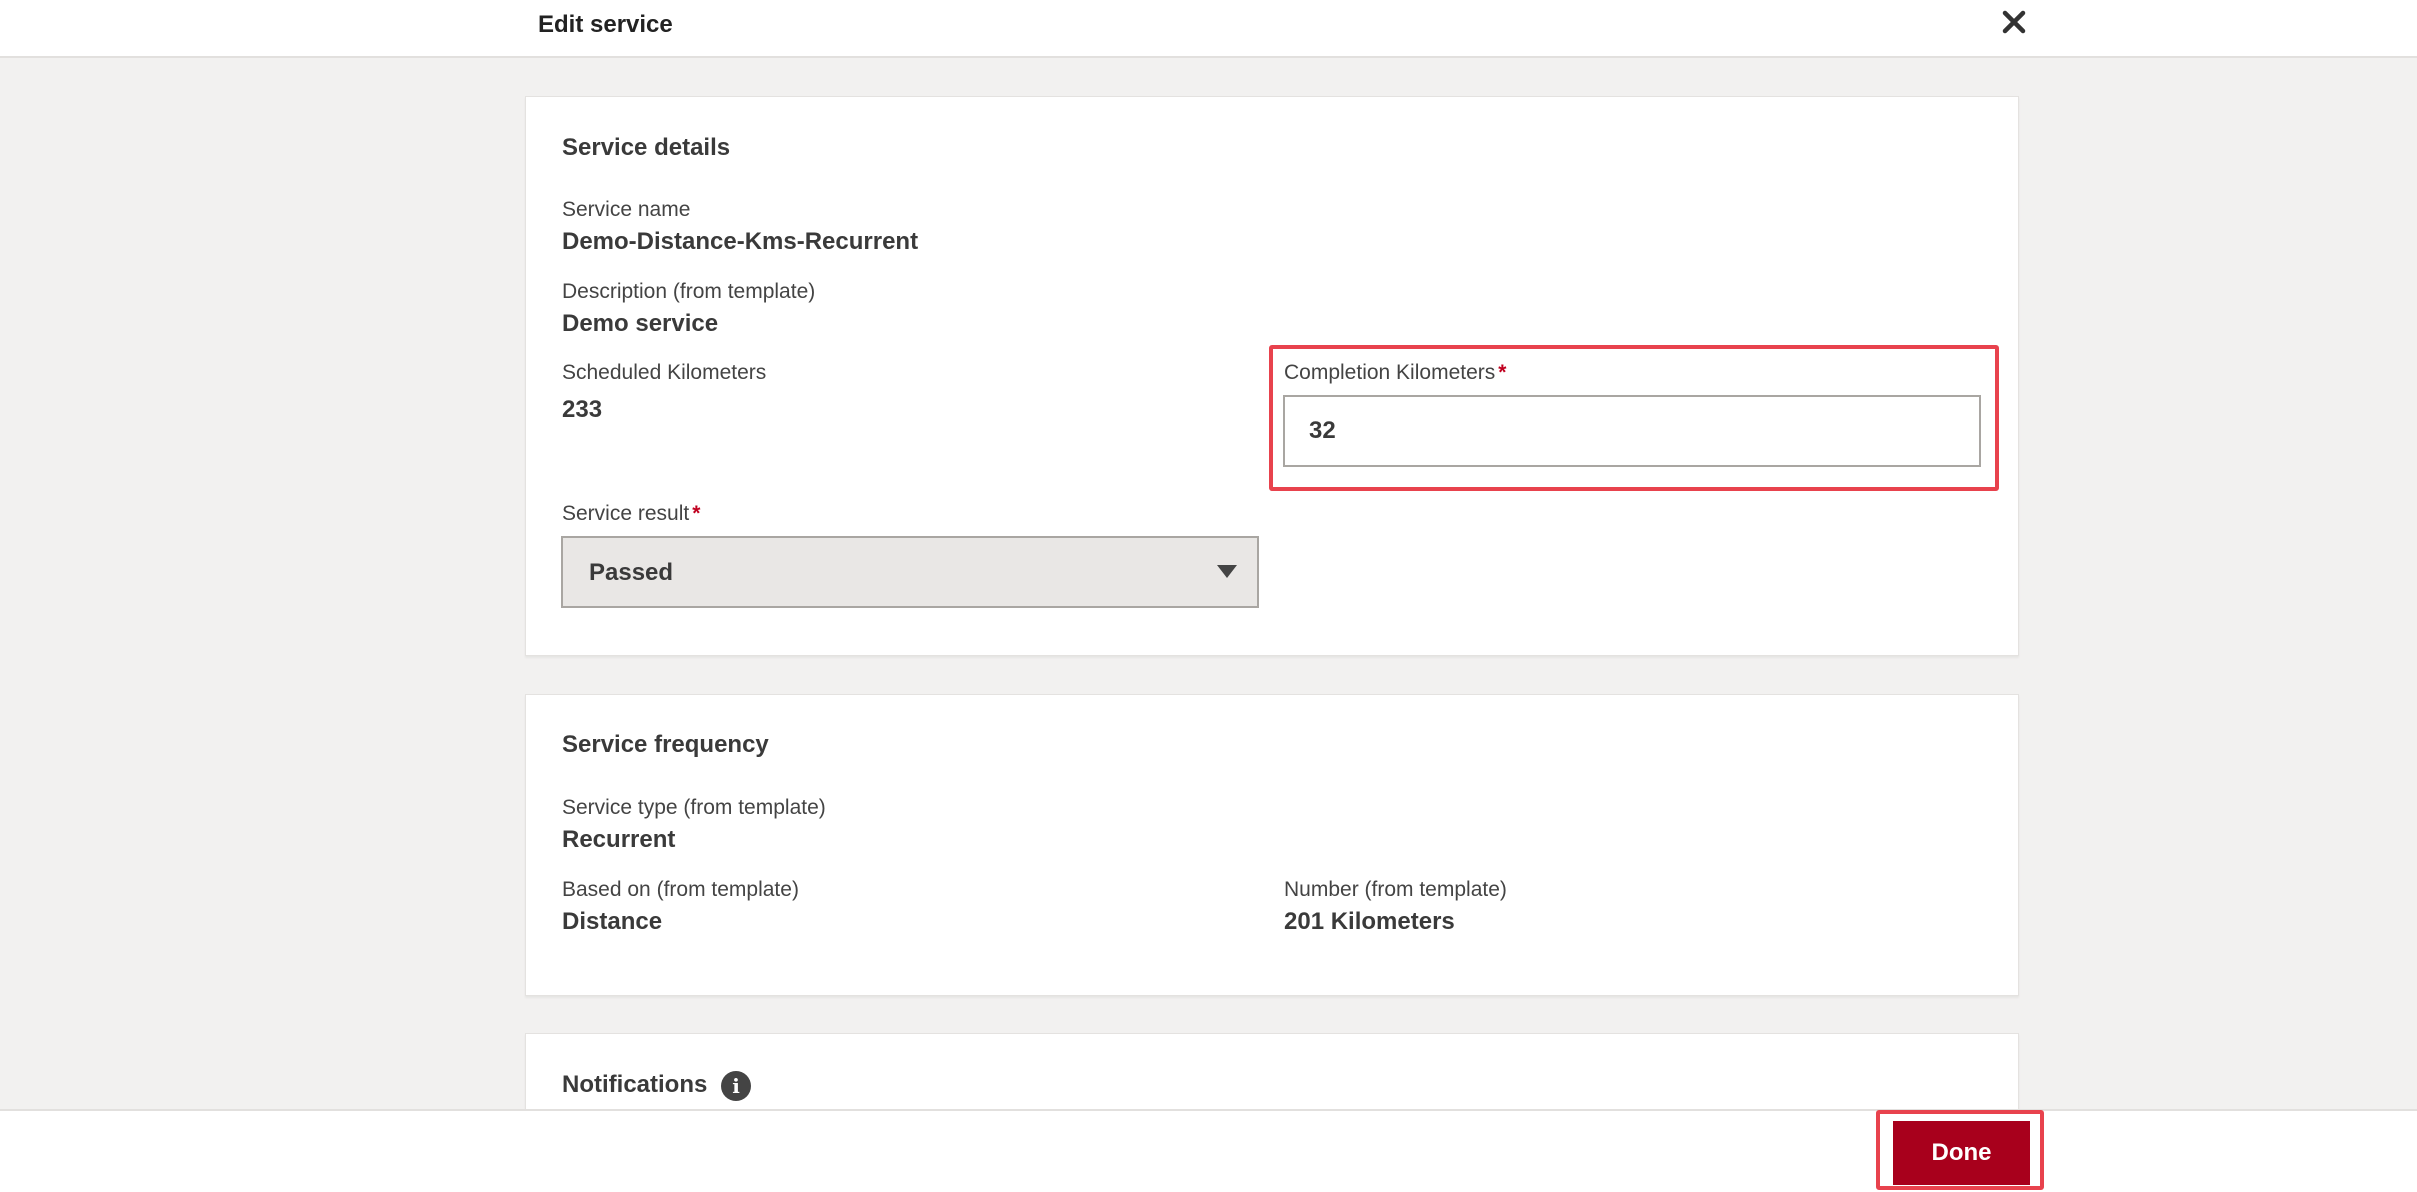  What do you see at coordinates (680, 889) in the screenshot?
I see `based-on-label: Based on (from template)` at bounding box center [680, 889].